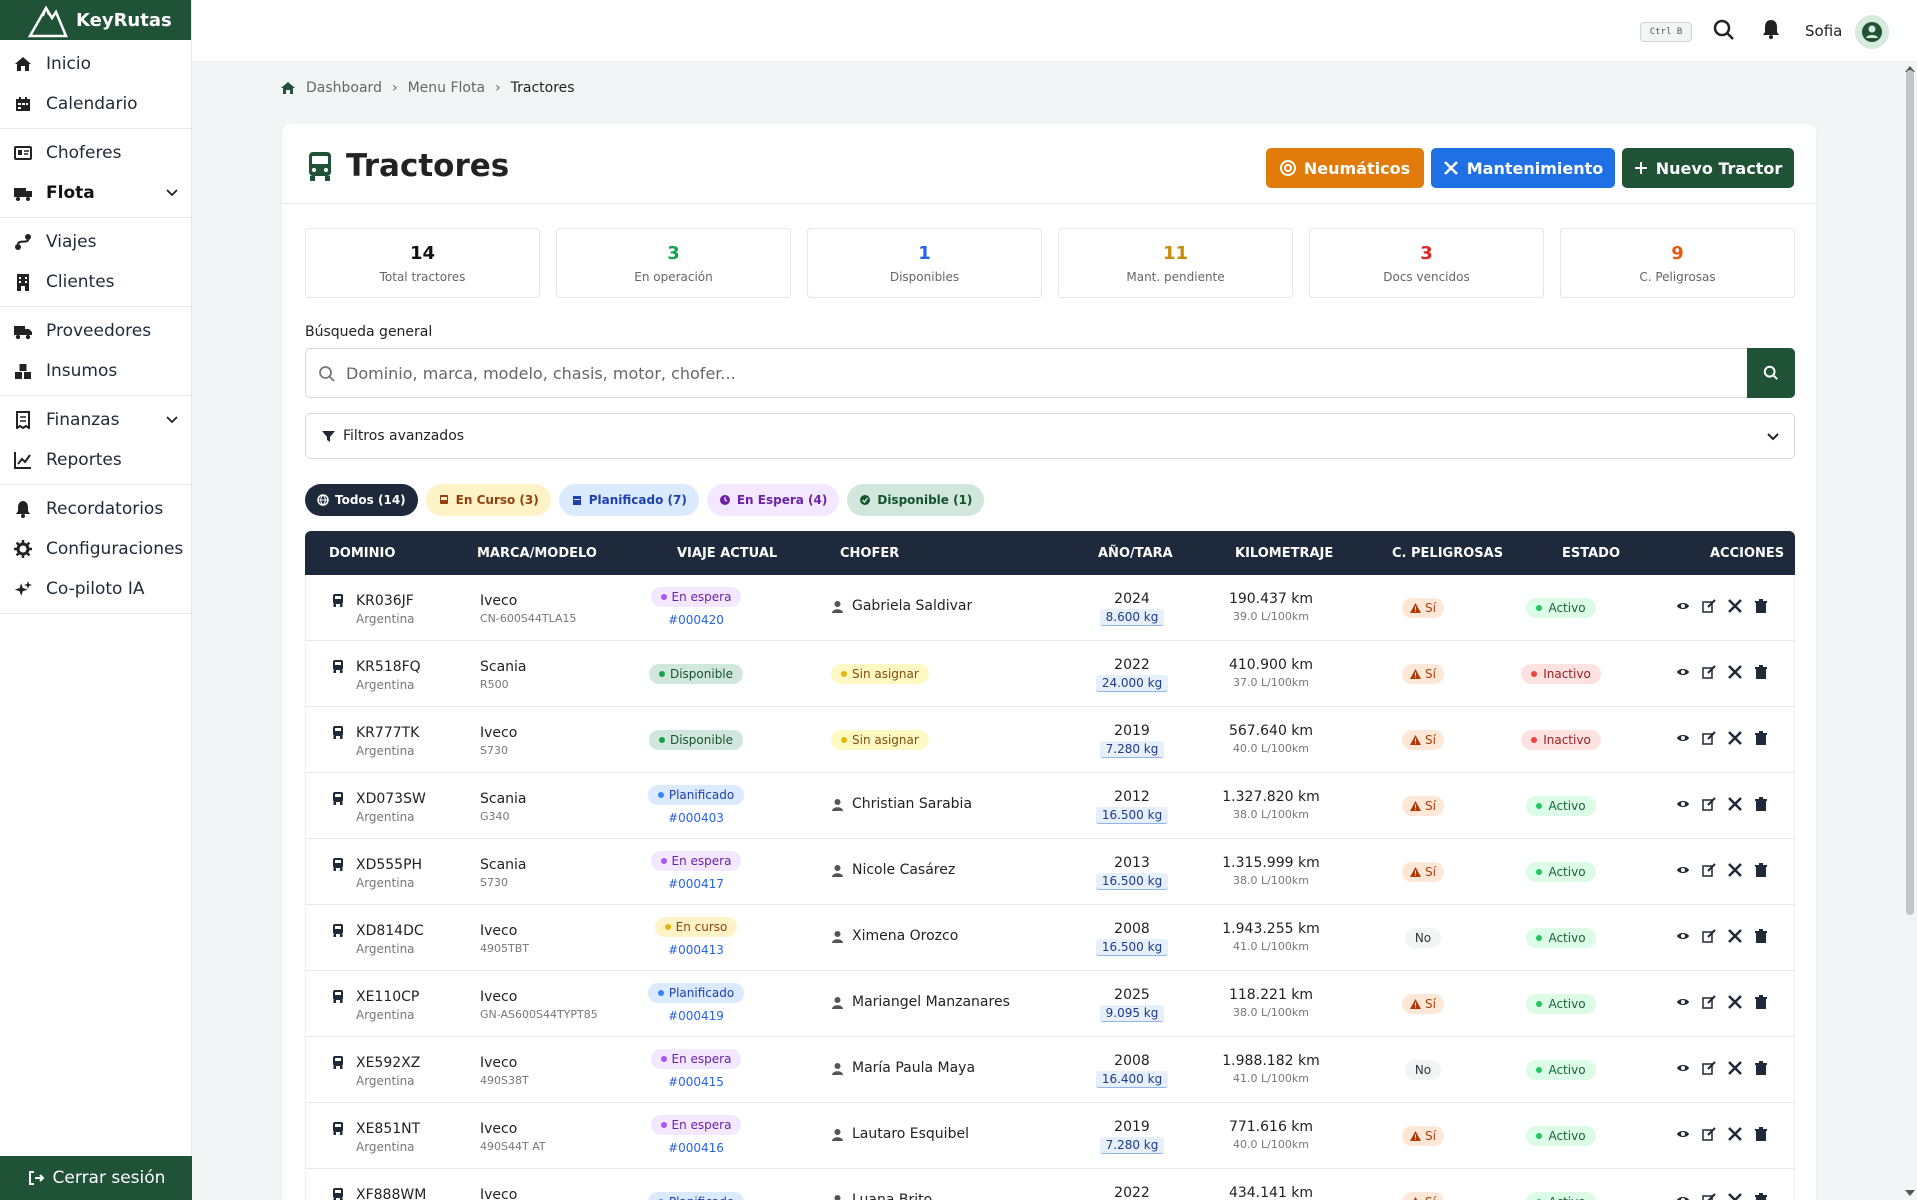  Describe the element at coordinates (1823, 31) in the screenshot. I see `user-name: Sofia` at that location.